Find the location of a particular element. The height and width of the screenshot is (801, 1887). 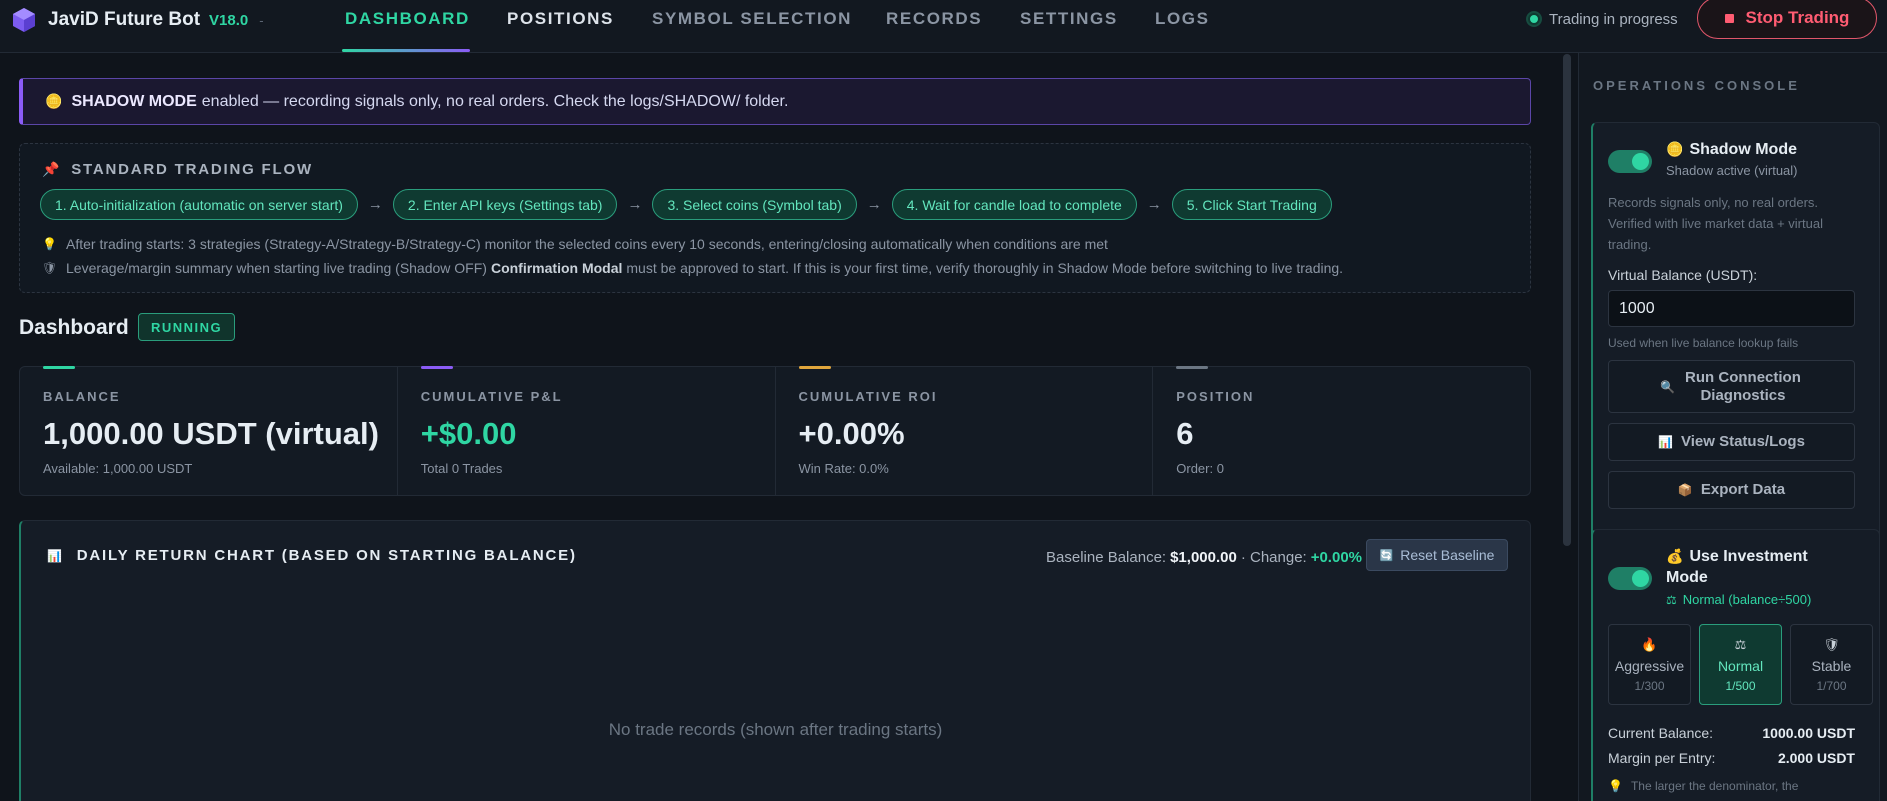

stat-label: CUMULATIVE P&L is located at coordinates (491, 396).